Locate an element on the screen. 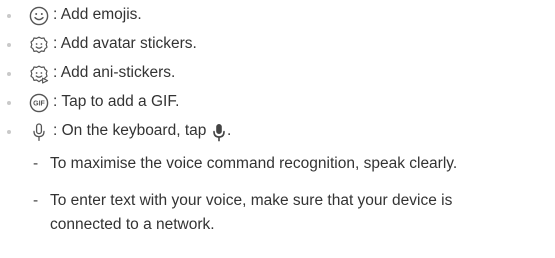 Image resolution: width=555 pixels, height=258 pixels. svg-text: GIF is located at coordinates (39, 104).